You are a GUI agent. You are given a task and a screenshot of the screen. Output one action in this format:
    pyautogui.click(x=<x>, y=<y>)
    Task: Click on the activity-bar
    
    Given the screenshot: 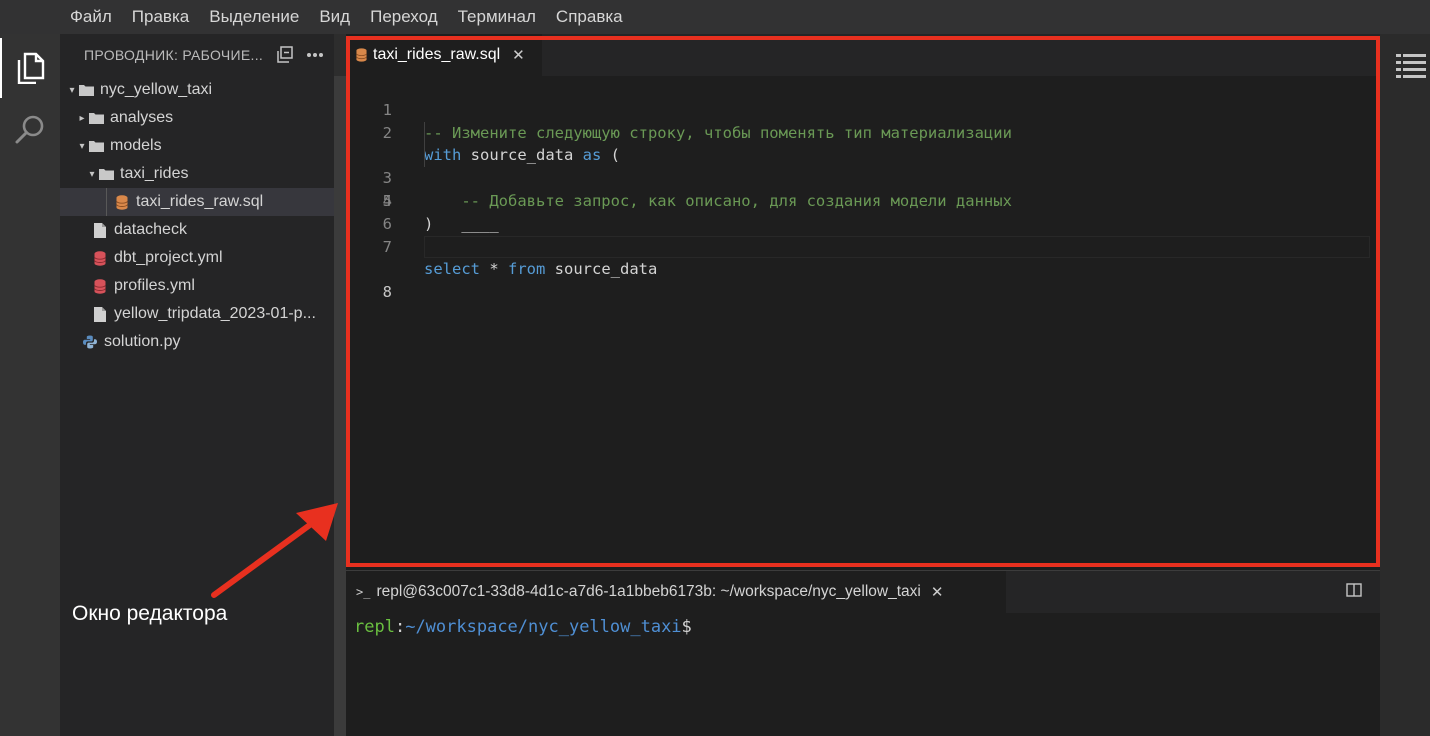 What is the action you would take?
    pyautogui.click(x=30, y=385)
    